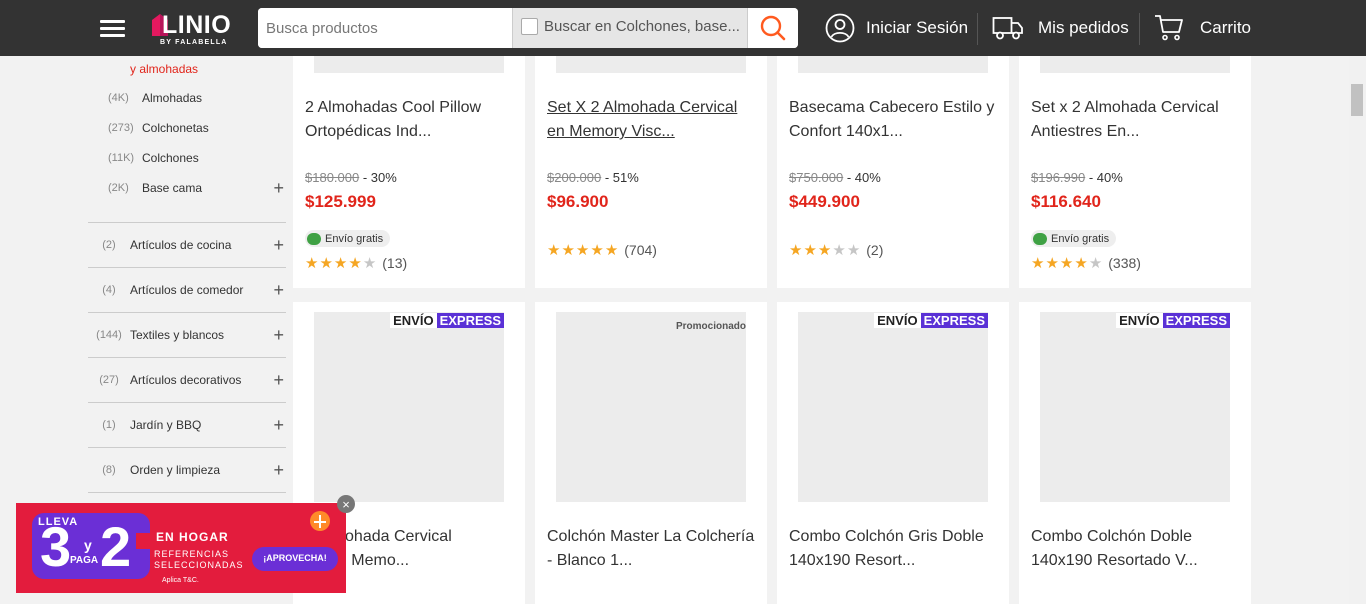  Describe the element at coordinates (187, 244) in the screenshot. I see `category-item: (2) Artículos de cocina +` at that location.